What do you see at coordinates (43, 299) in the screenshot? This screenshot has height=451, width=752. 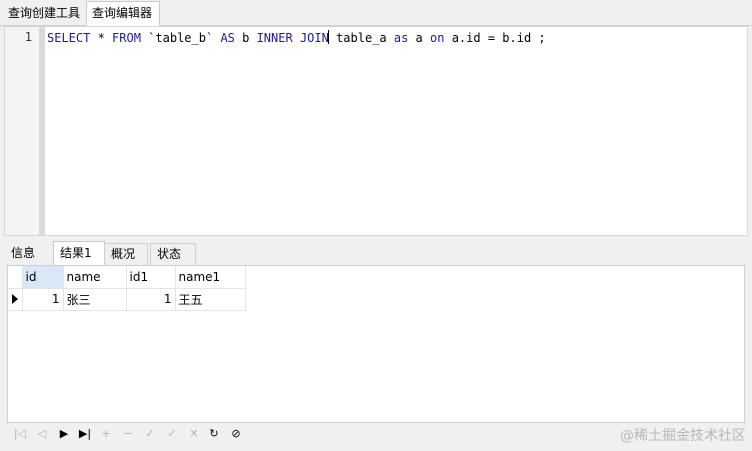 I see `cell-id: 1` at bounding box center [43, 299].